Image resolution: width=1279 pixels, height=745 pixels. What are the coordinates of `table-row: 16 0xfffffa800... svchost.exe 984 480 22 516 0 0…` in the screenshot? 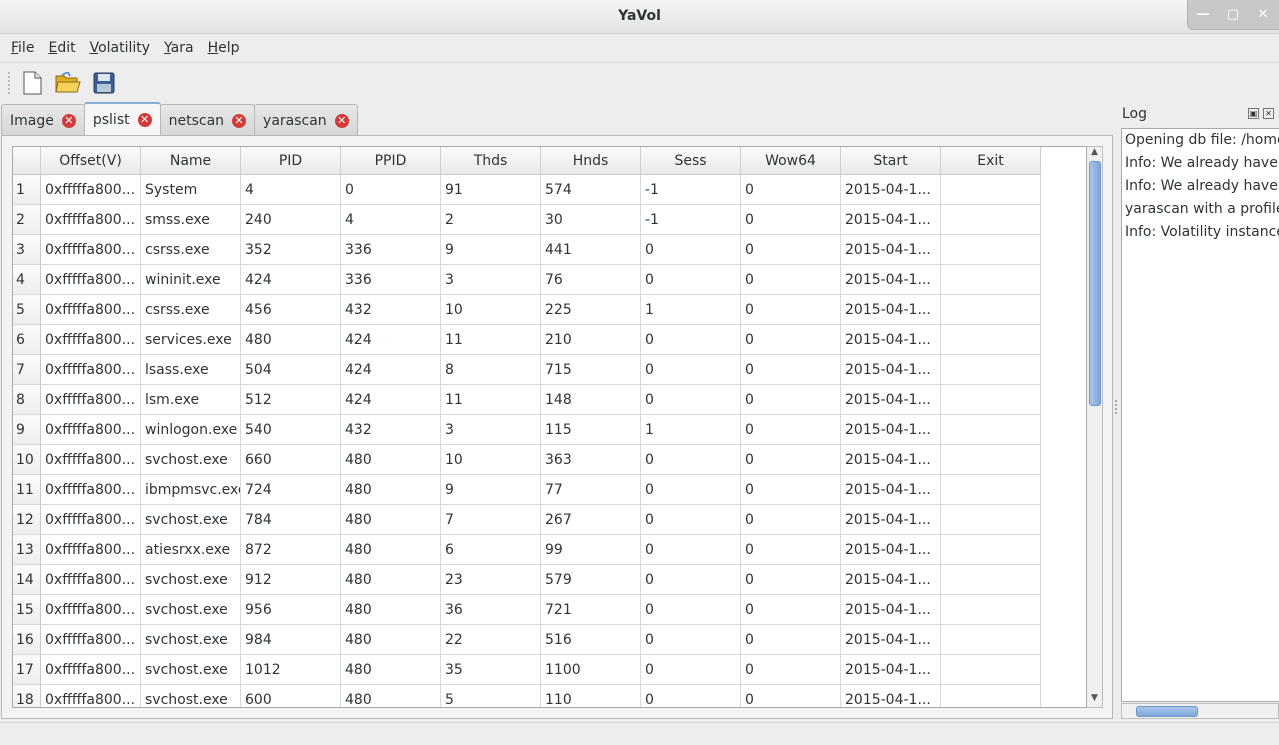 It's located at (527, 640).